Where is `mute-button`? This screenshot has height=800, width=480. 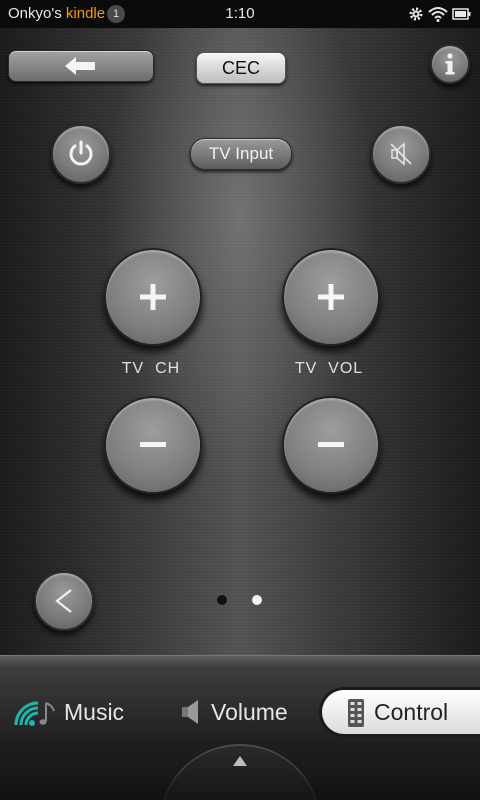
mute-button is located at coordinates (401, 154).